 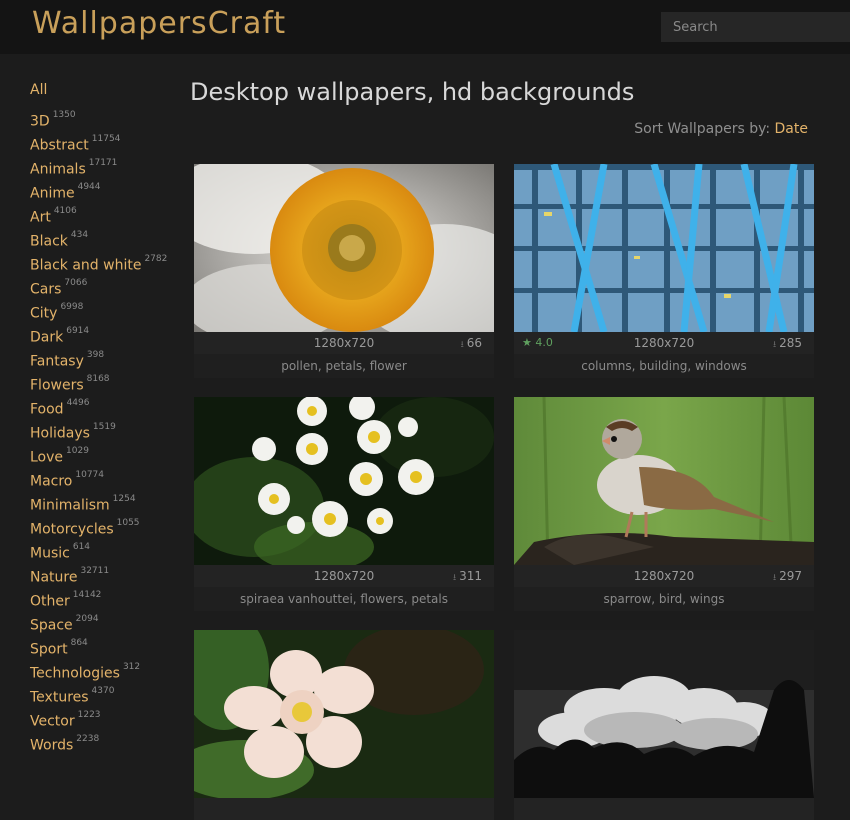 I want to click on wallpaper-meta: 1280x720 ⭳ 297, so click(x=664, y=576).